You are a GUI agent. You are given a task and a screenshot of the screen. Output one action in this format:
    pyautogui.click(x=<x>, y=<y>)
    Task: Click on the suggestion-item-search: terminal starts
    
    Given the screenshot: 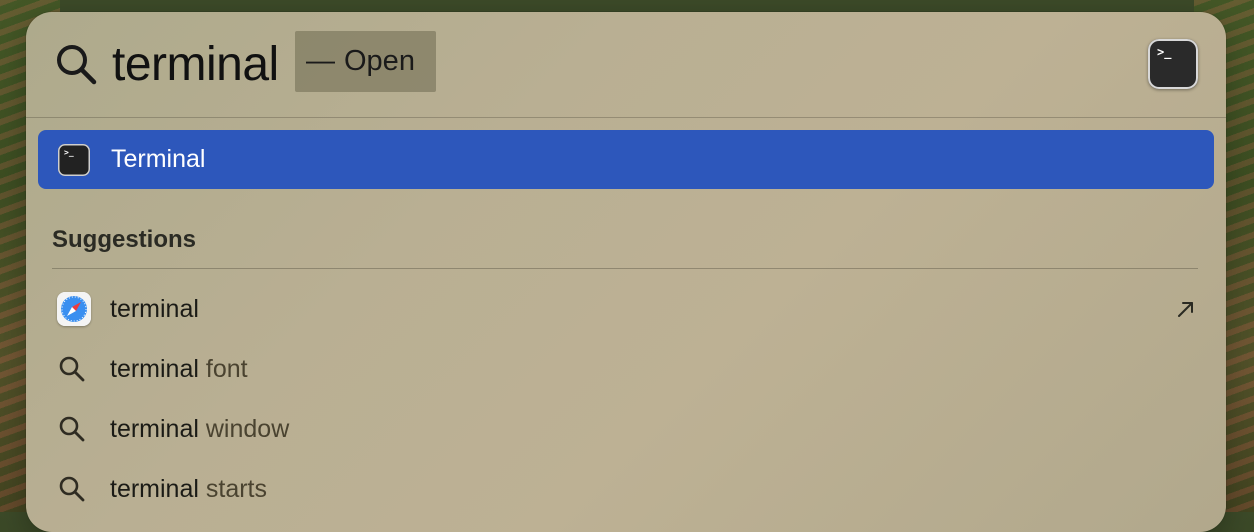 What is the action you would take?
    pyautogui.click(x=626, y=489)
    